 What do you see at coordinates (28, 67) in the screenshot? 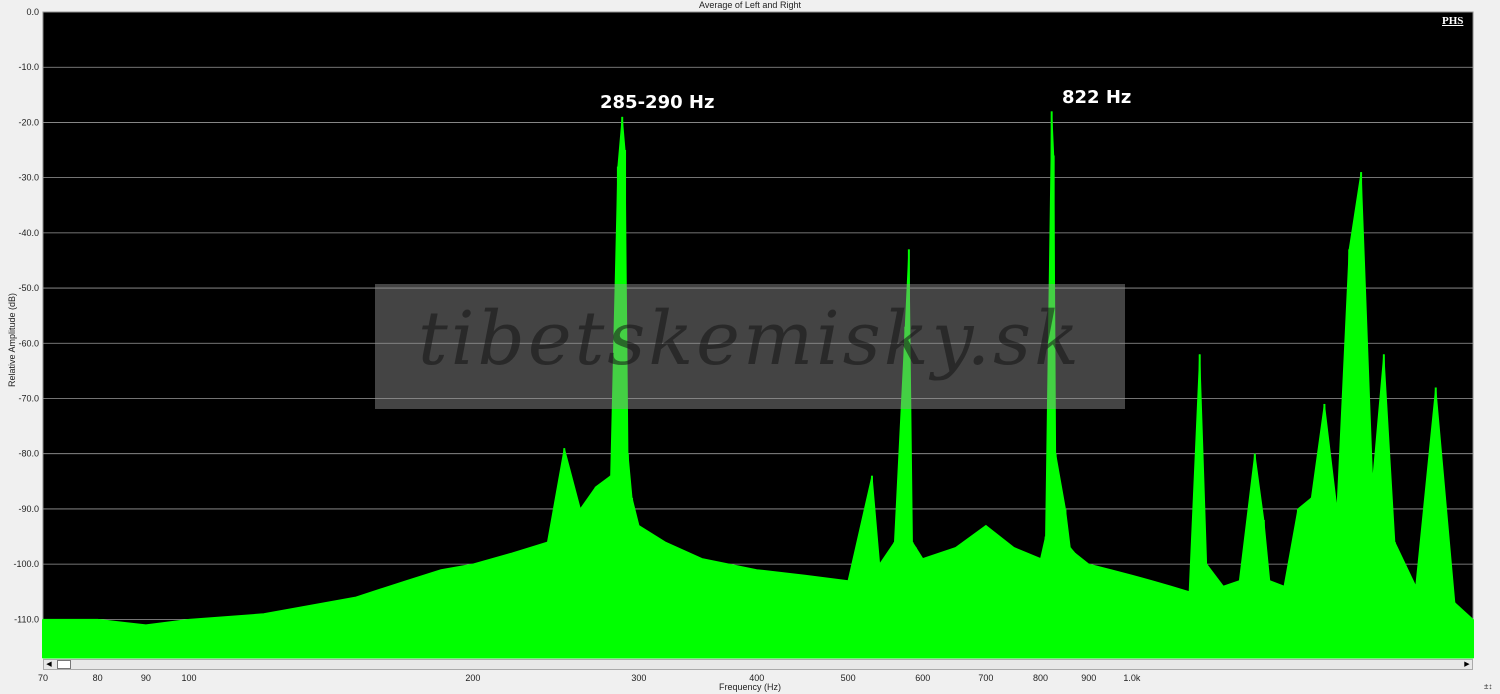
I see `y-tick-label: -10.0` at bounding box center [28, 67].